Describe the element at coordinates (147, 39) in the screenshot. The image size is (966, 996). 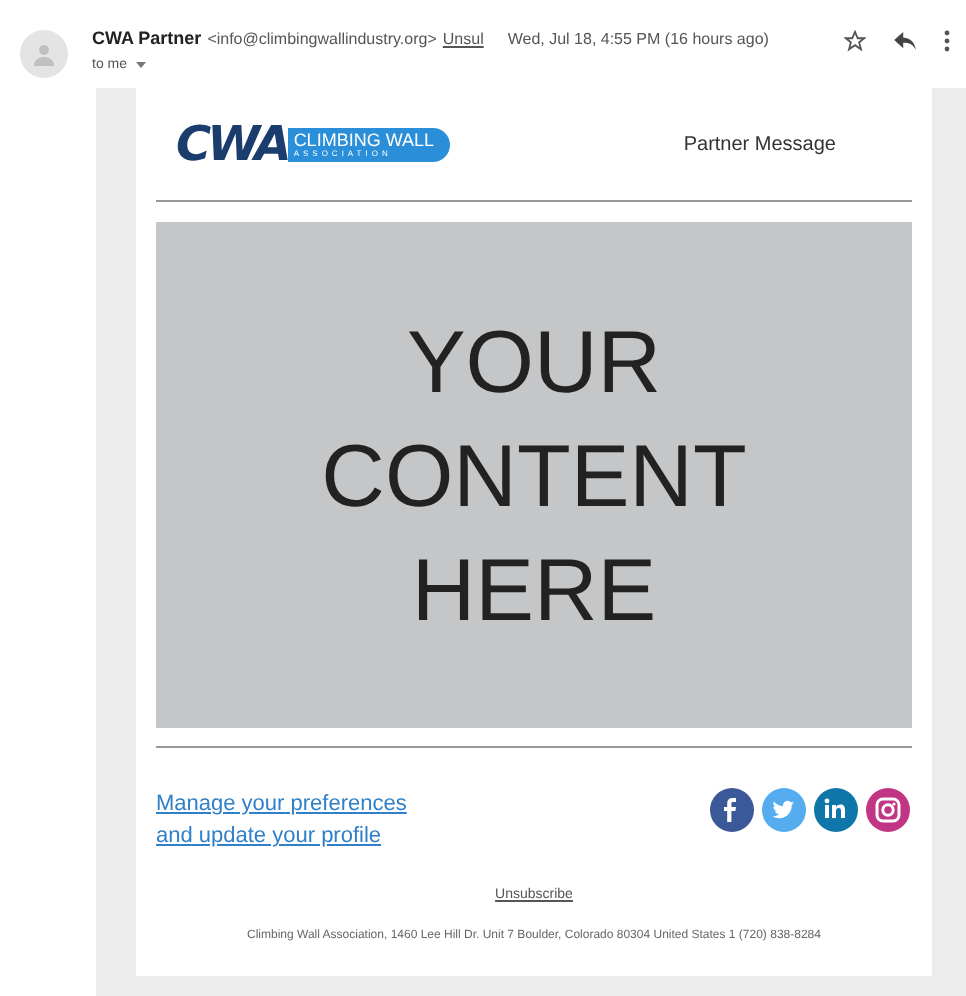
I see `sender-name: CWA Partner` at that location.